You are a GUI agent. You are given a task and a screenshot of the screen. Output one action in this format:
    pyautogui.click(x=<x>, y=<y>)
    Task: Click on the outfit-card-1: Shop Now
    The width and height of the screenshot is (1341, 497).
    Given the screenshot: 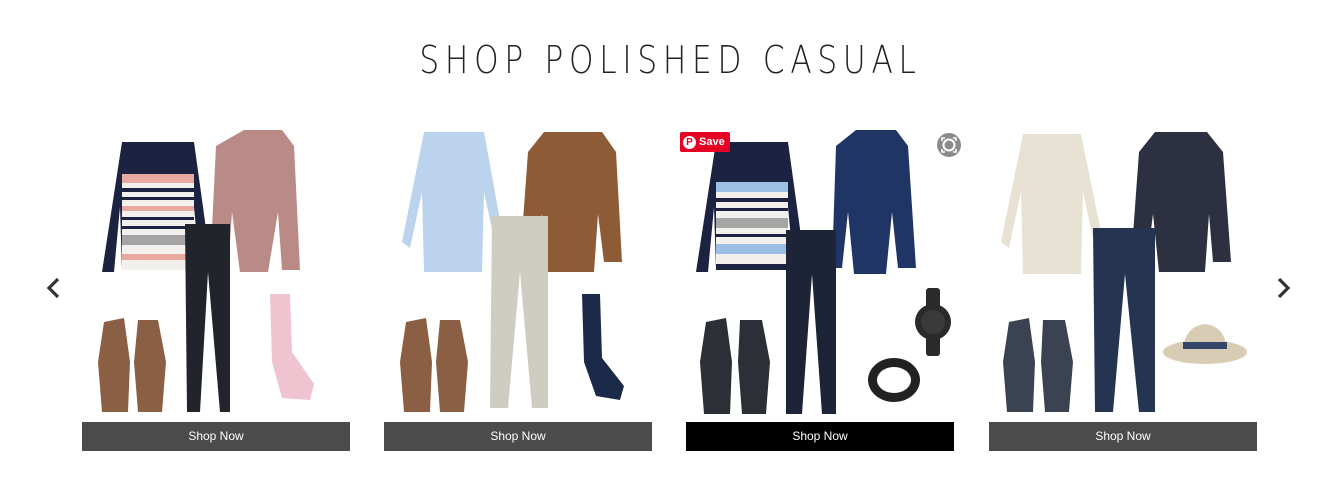 What is the action you would take?
    pyautogui.click(x=216, y=287)
    